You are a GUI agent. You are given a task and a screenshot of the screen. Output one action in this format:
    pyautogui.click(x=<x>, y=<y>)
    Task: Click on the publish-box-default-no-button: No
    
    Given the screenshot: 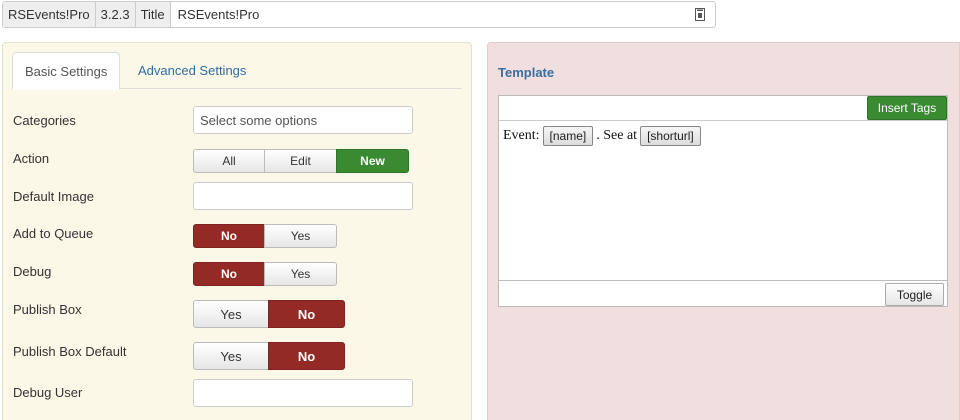 What is the action you would take?
    pyautogui.click(x=306, y=356)
    